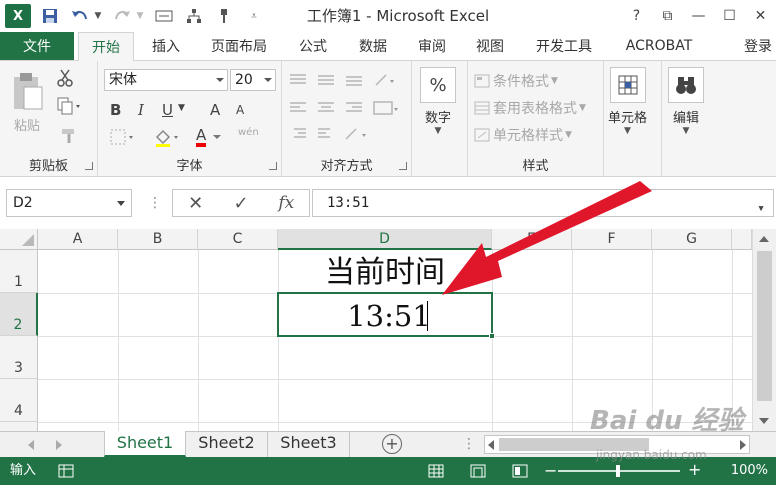 The width and height of the screenshot is (776, 485). I want to click on border-icon, so click(123, 137).